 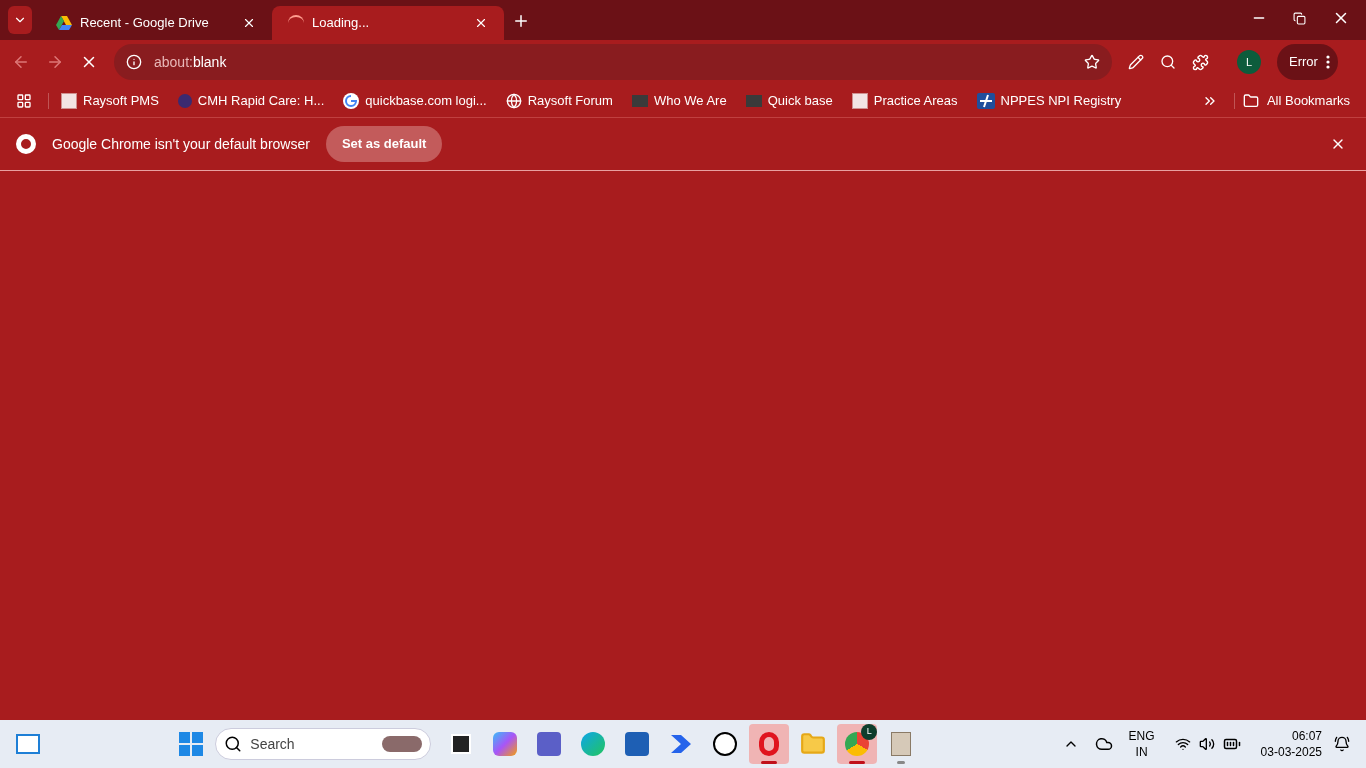 What do you see at coordinates (64, 23) in the screenshot?
I see `drive-icon` at bounding box center [64, 23].